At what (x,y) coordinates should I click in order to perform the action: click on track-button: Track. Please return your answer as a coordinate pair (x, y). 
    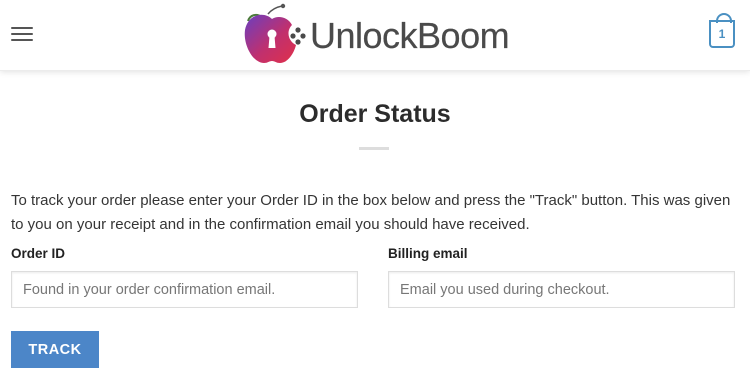
    Looking at the image, I should click on (55, 349).